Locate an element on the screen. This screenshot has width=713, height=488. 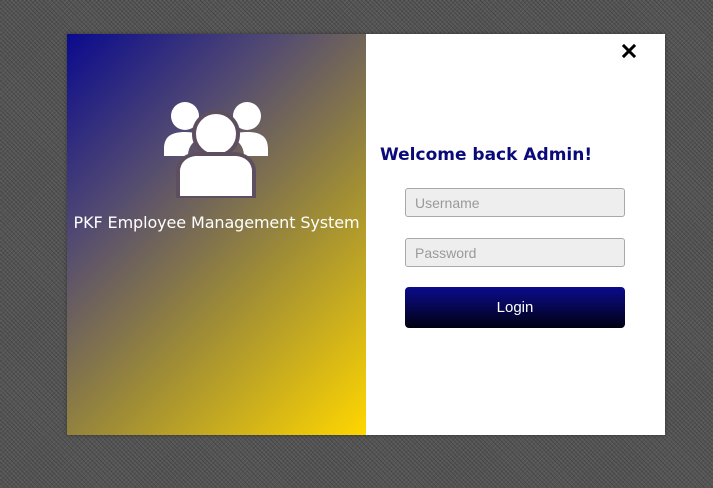
app-title: PKF Employee Management System is located at coordinates (216, 222).